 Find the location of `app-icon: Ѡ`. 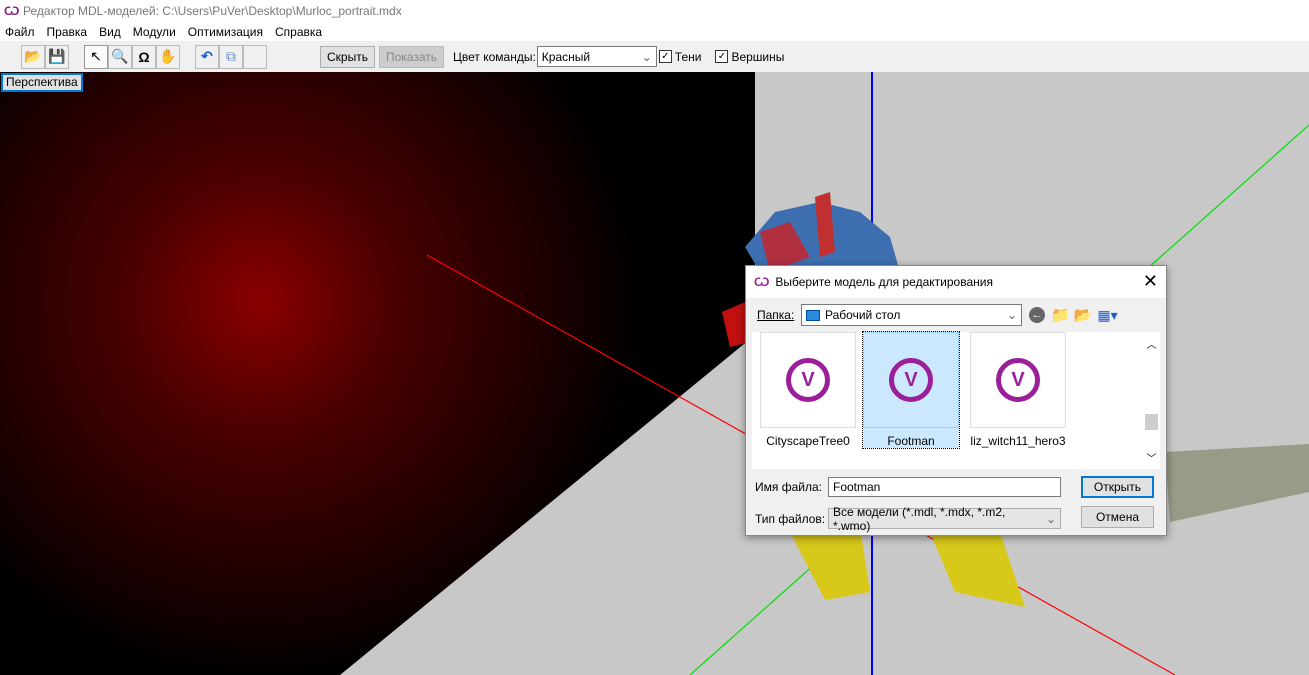

app-icon: Ѡ is located at coordinates (12, 11).